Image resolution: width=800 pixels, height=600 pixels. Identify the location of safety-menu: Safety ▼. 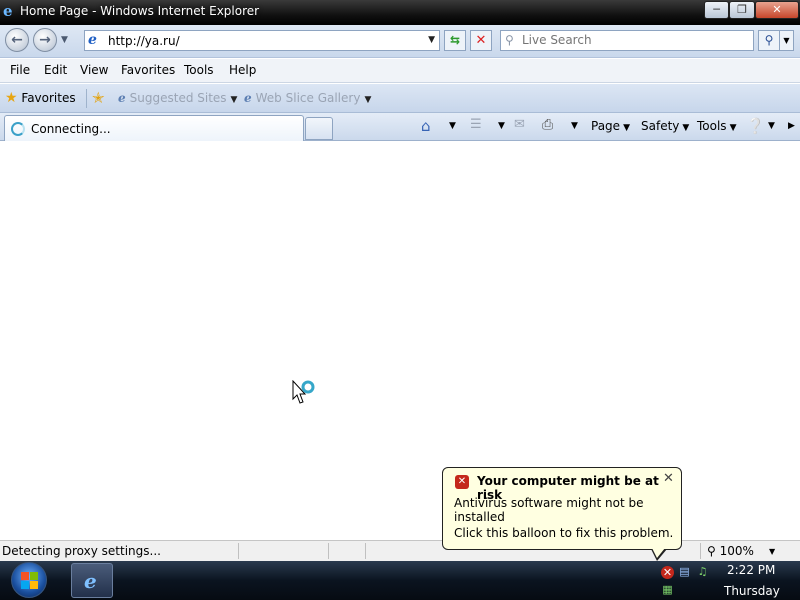
(665, 126).